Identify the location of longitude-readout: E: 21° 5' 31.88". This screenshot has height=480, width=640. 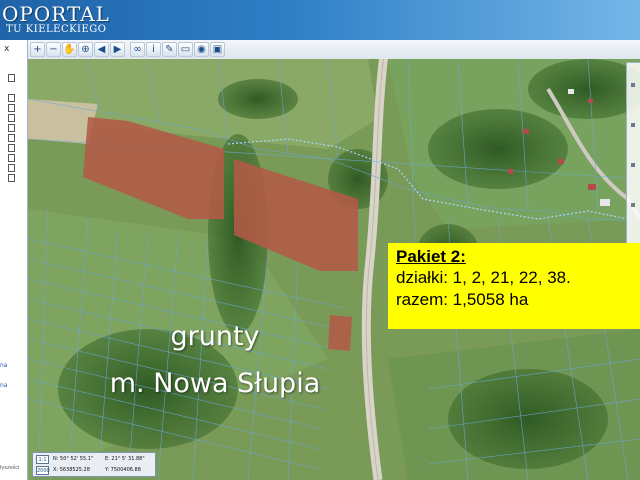
(125, 459).